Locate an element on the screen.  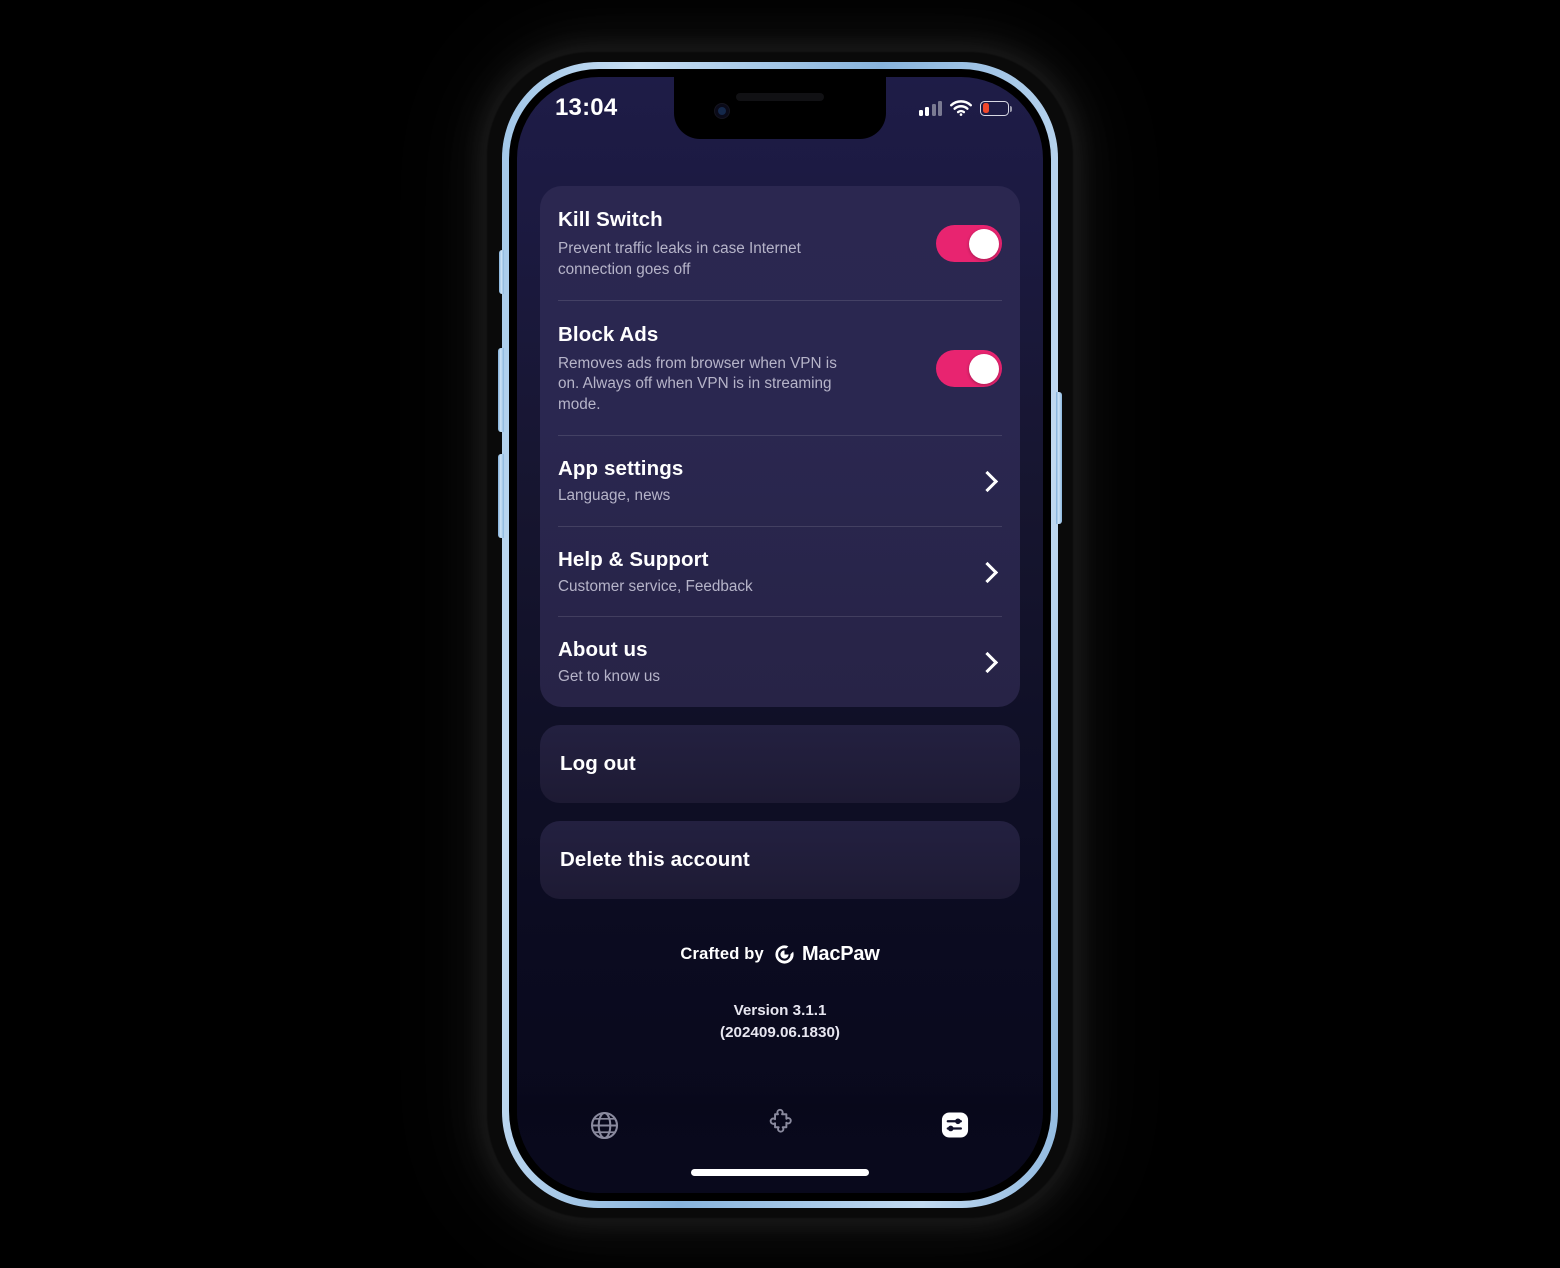
log-out-label: Log out is located at coordinates (598, 763).